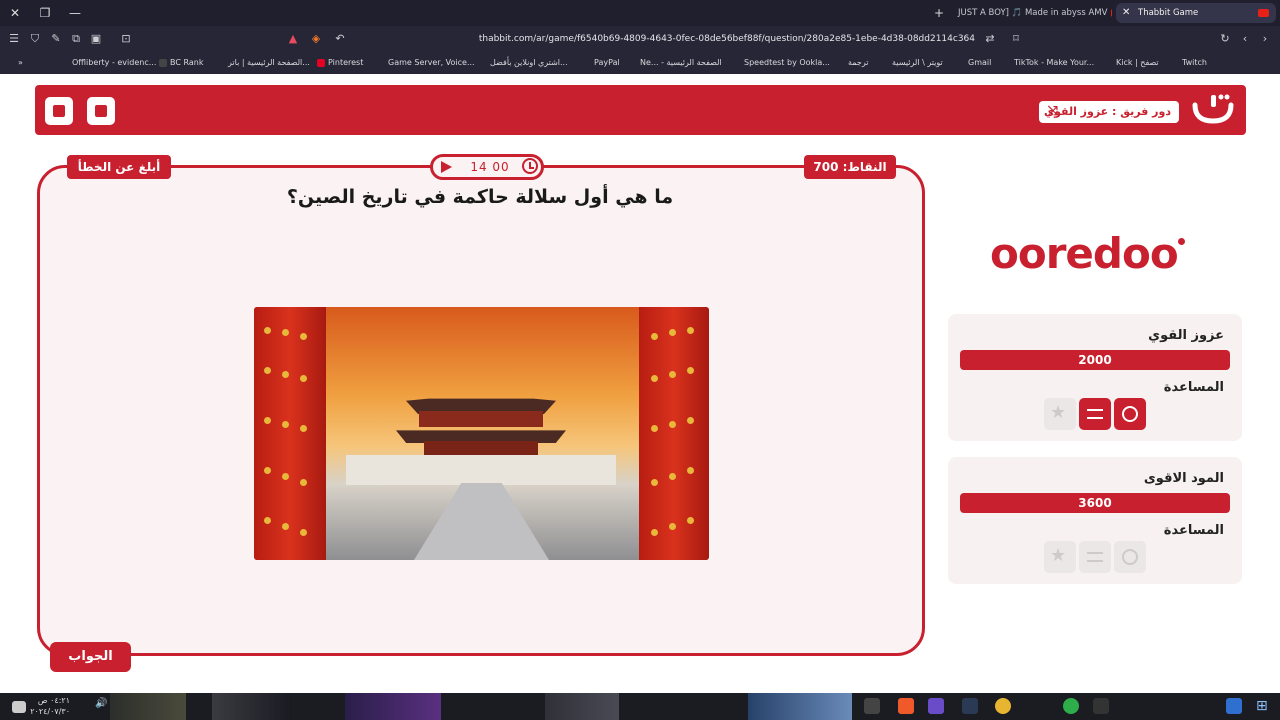 Image resolution: width=1280 pixels, height=720 pixels. What do you see at coordinates (316, 39) in the screenshot?
I see `brave-shield-icon: ◈` at bounding box center [316, 39].